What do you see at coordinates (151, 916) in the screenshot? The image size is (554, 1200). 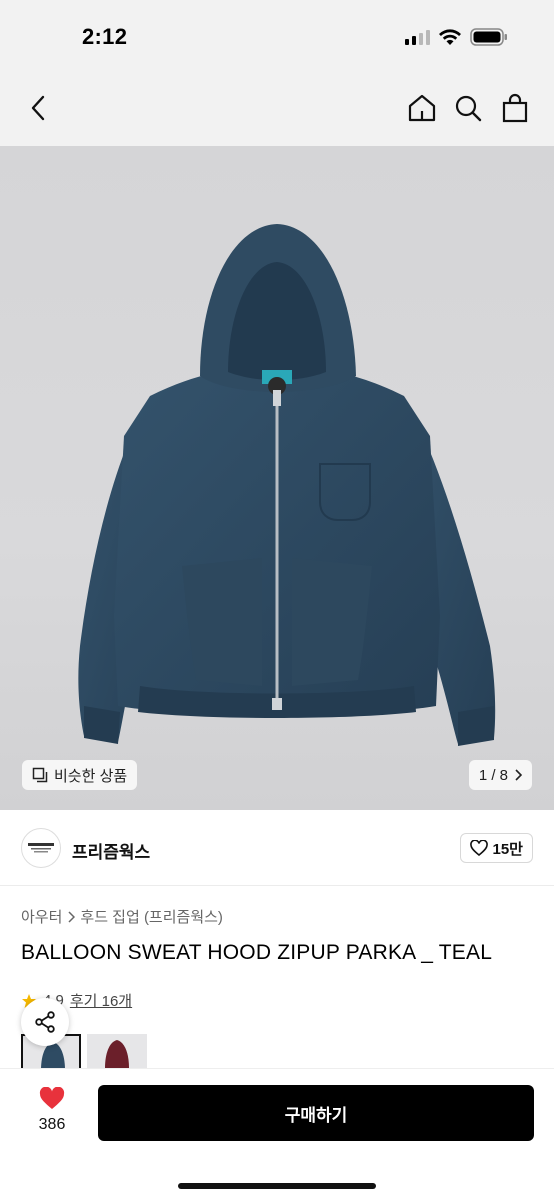 I see `breadcrumb-item-category: 후드 집업 (프리즘웍스)` at bounding box center [151, 916].